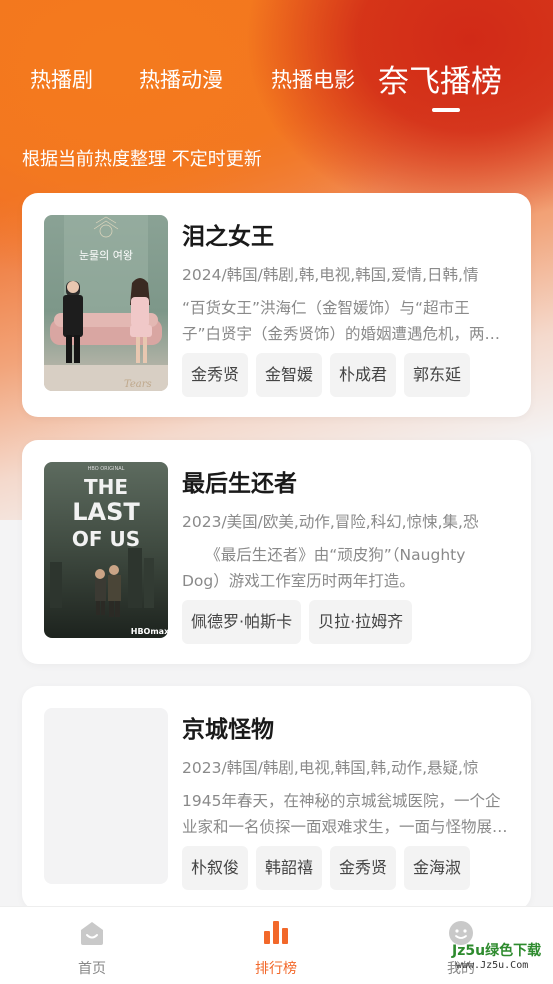  I want to click on cast-tags: 朴叙俊 韩韶禧 金秀贤 金海淑, so click(326, 868).